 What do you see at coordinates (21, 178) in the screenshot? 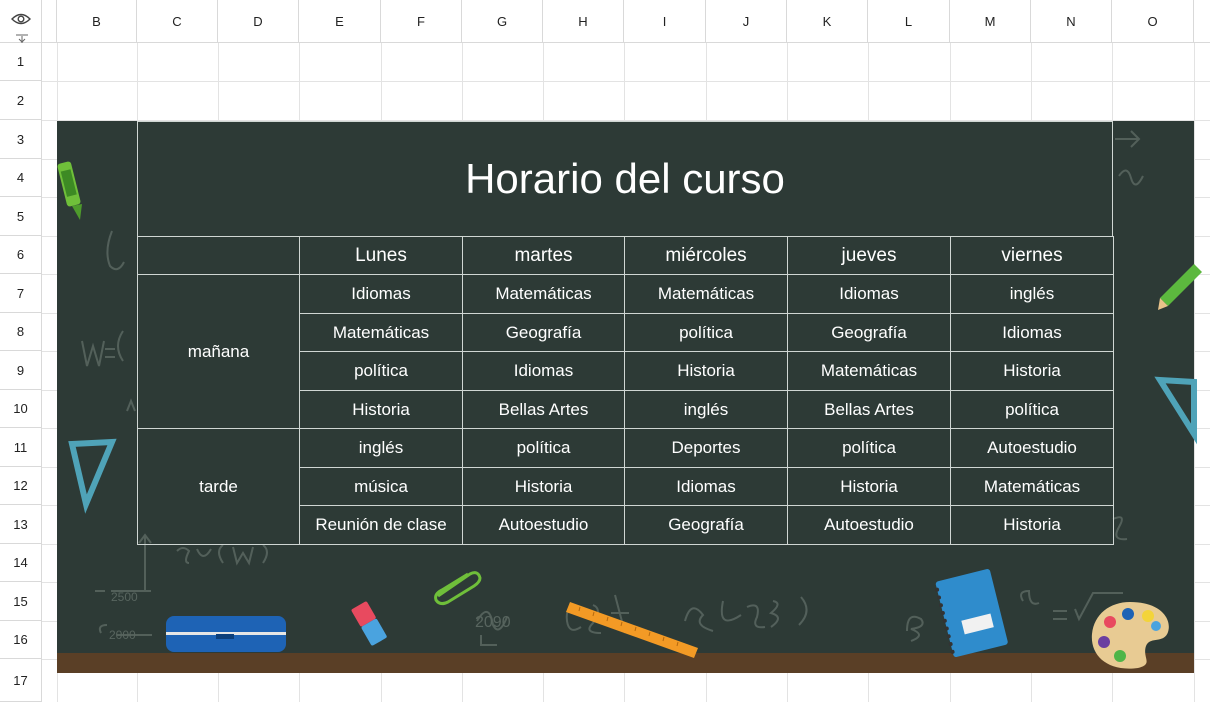
I see `row-header-4: 4` at bounding box center [21, 178].